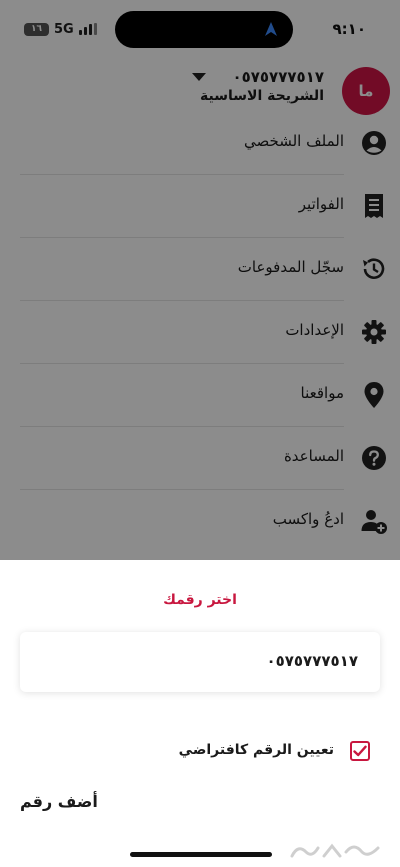 The image size is (400, 867). I want to click on checkmark-icon, so click(360, 751).